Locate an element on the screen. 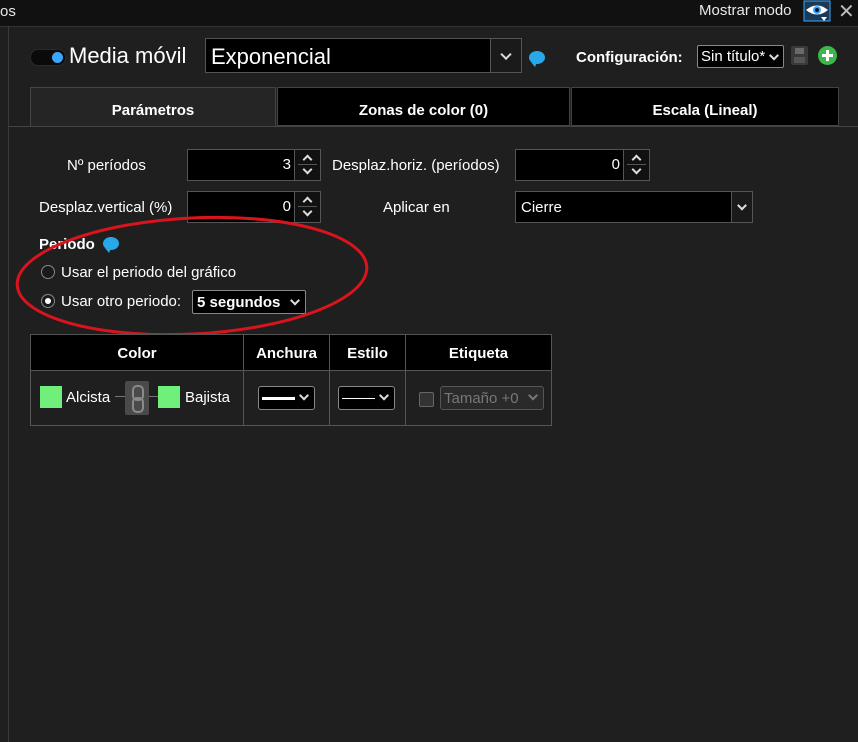  add-icon is located at coordinates (827, 55).